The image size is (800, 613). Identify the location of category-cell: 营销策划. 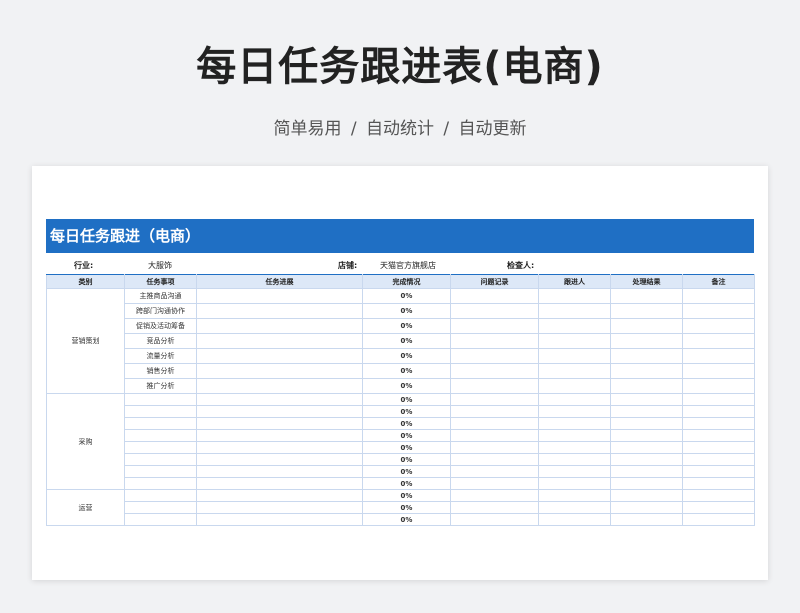
(85, 341).